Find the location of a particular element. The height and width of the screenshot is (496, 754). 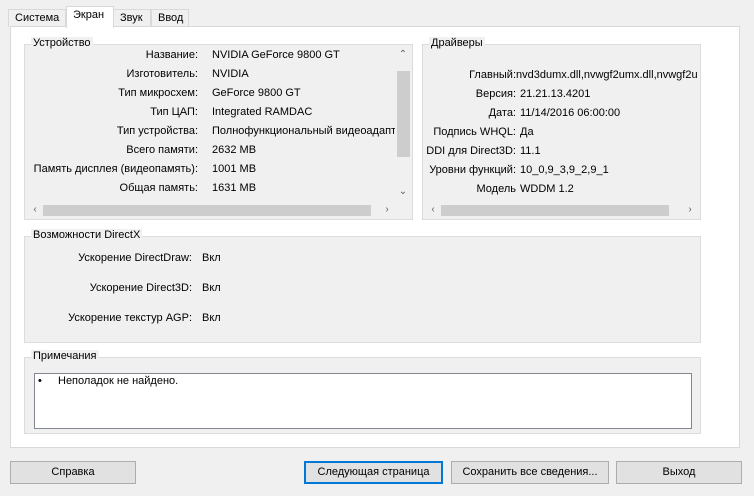

device-key: Память дисплея (видеопамять): is located at coordinates (115, 169).